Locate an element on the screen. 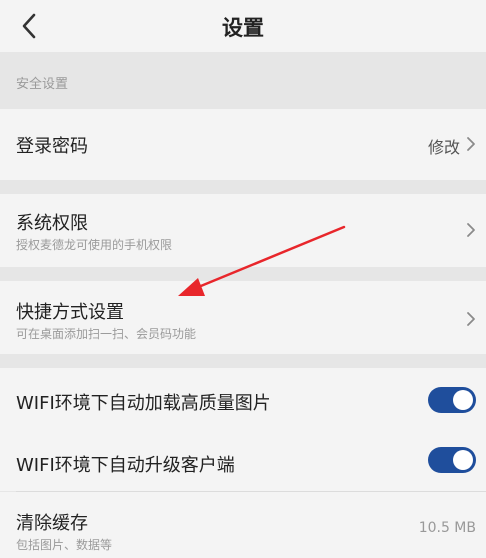 The height and width of the screenshot is (558, 486). wifi-images-label: WIFI环境下自动加载高质量图片 is located at coordinates (143, 403).